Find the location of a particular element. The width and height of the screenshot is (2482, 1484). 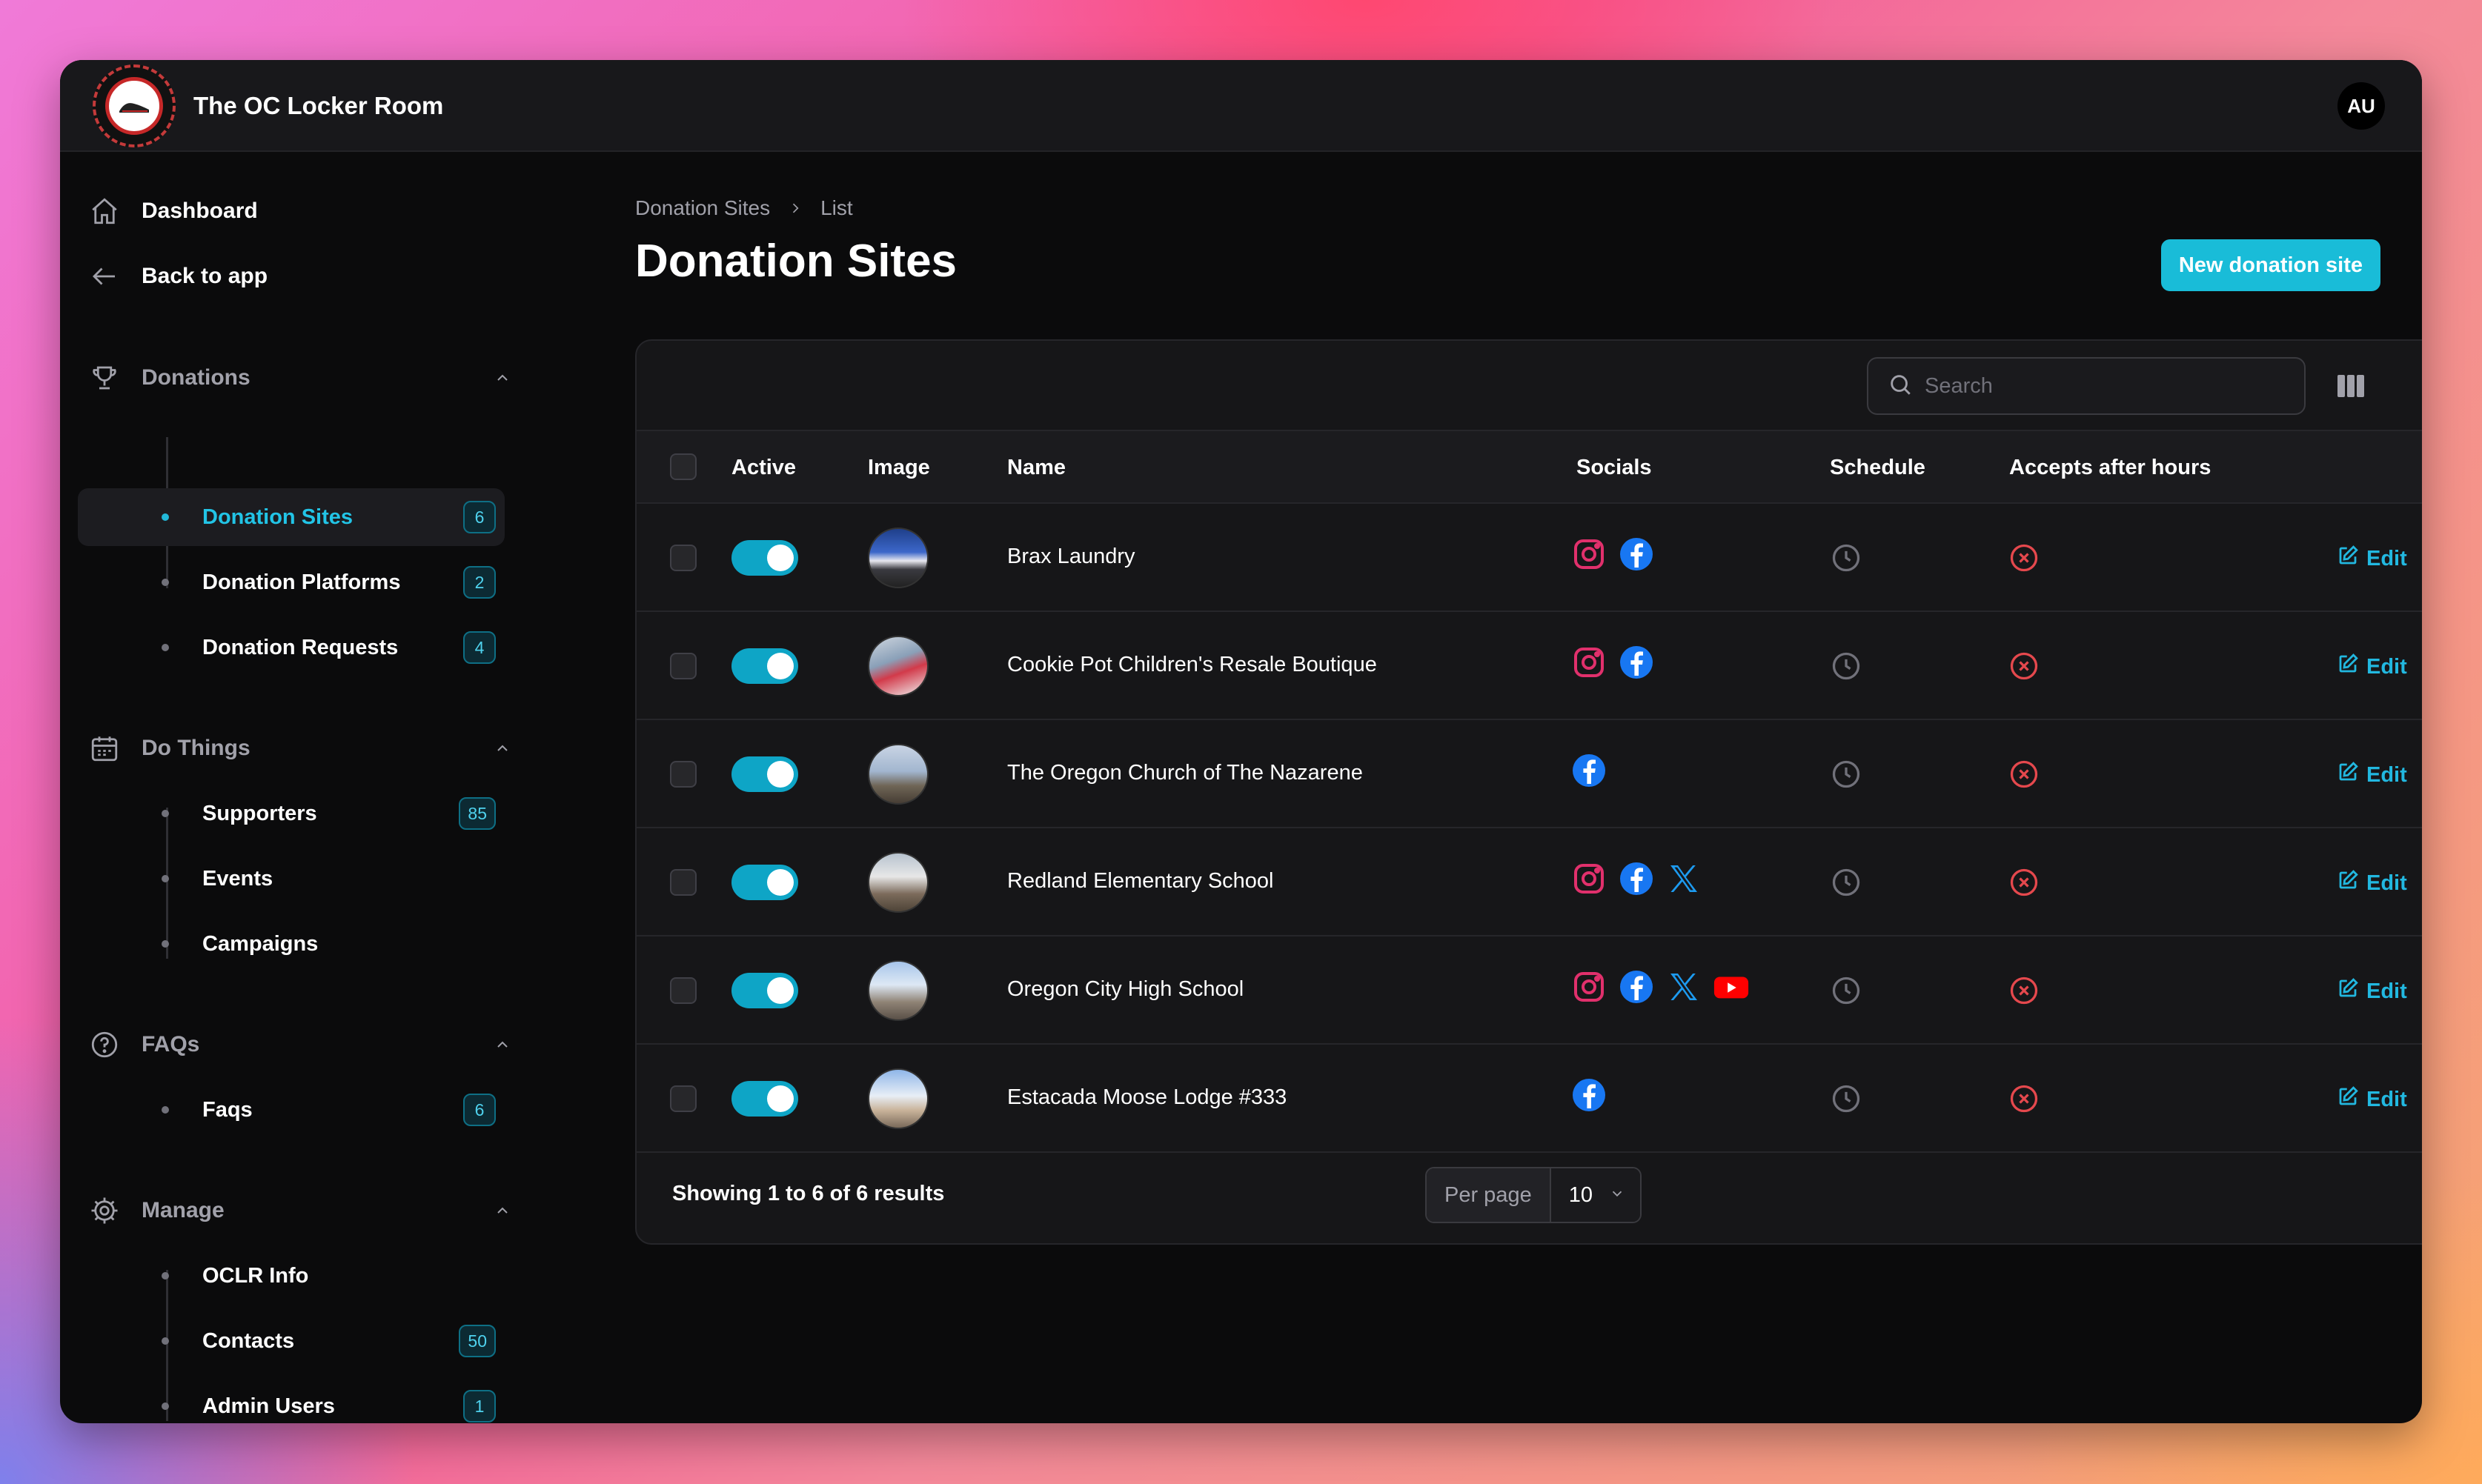

search-icon is located at coordinates (1900, 386).